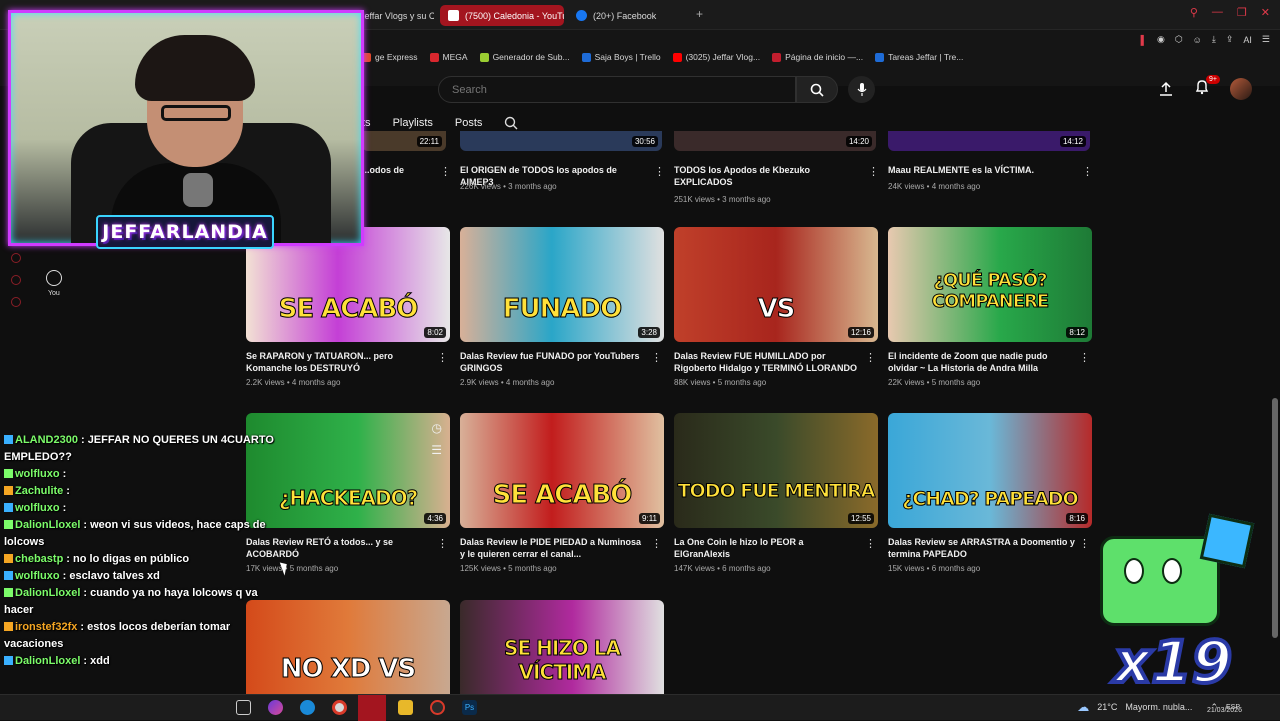 The height and width of the screenshot is (721, 1280). What do you see at coordinates (1161, 39) in the screenshot?
I see `extension-icon: ◉` at bounding box center [1161, 39].